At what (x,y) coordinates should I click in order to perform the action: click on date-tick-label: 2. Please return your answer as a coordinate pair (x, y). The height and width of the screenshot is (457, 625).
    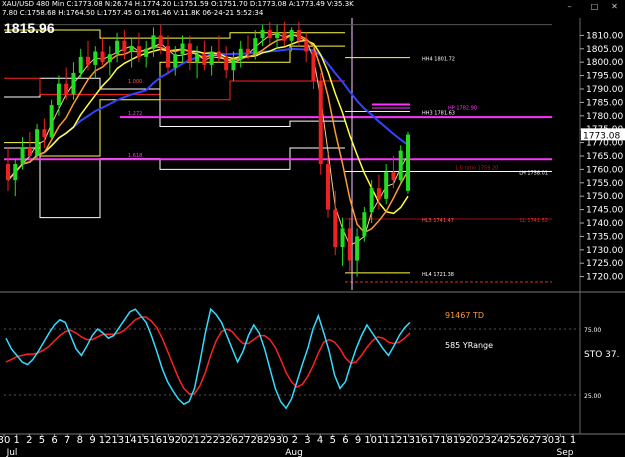
    Looking at the image, I should click on (29, 440).